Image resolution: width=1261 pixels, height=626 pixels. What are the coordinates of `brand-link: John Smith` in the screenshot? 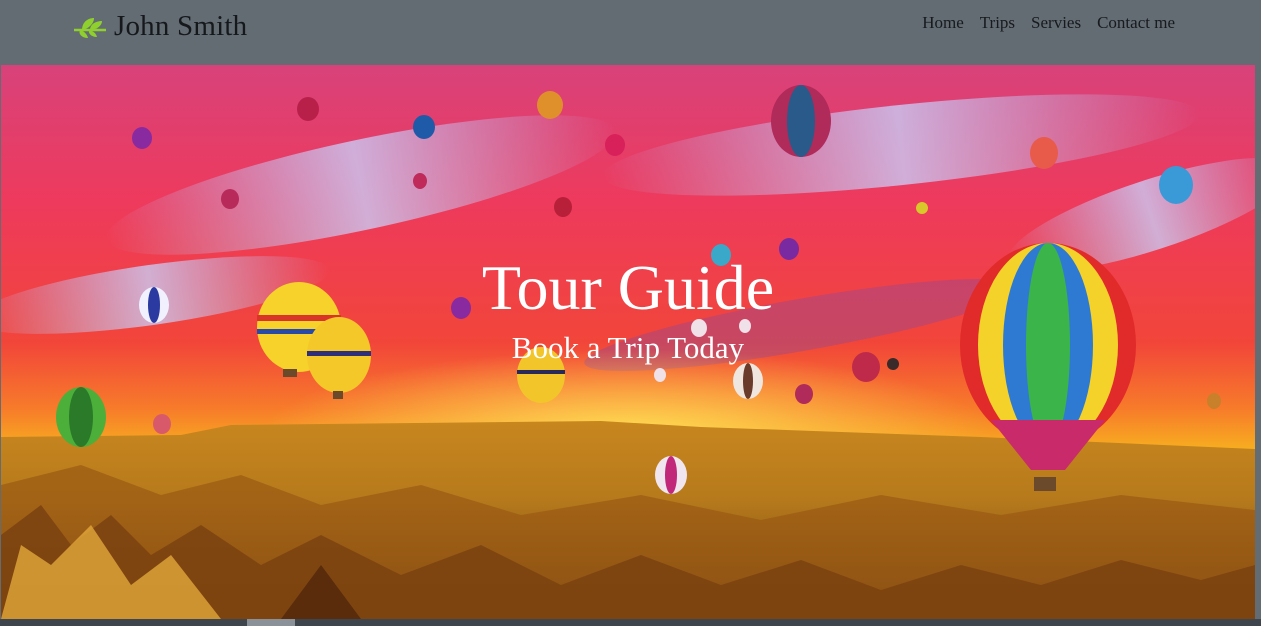 It's located at (159, 26).